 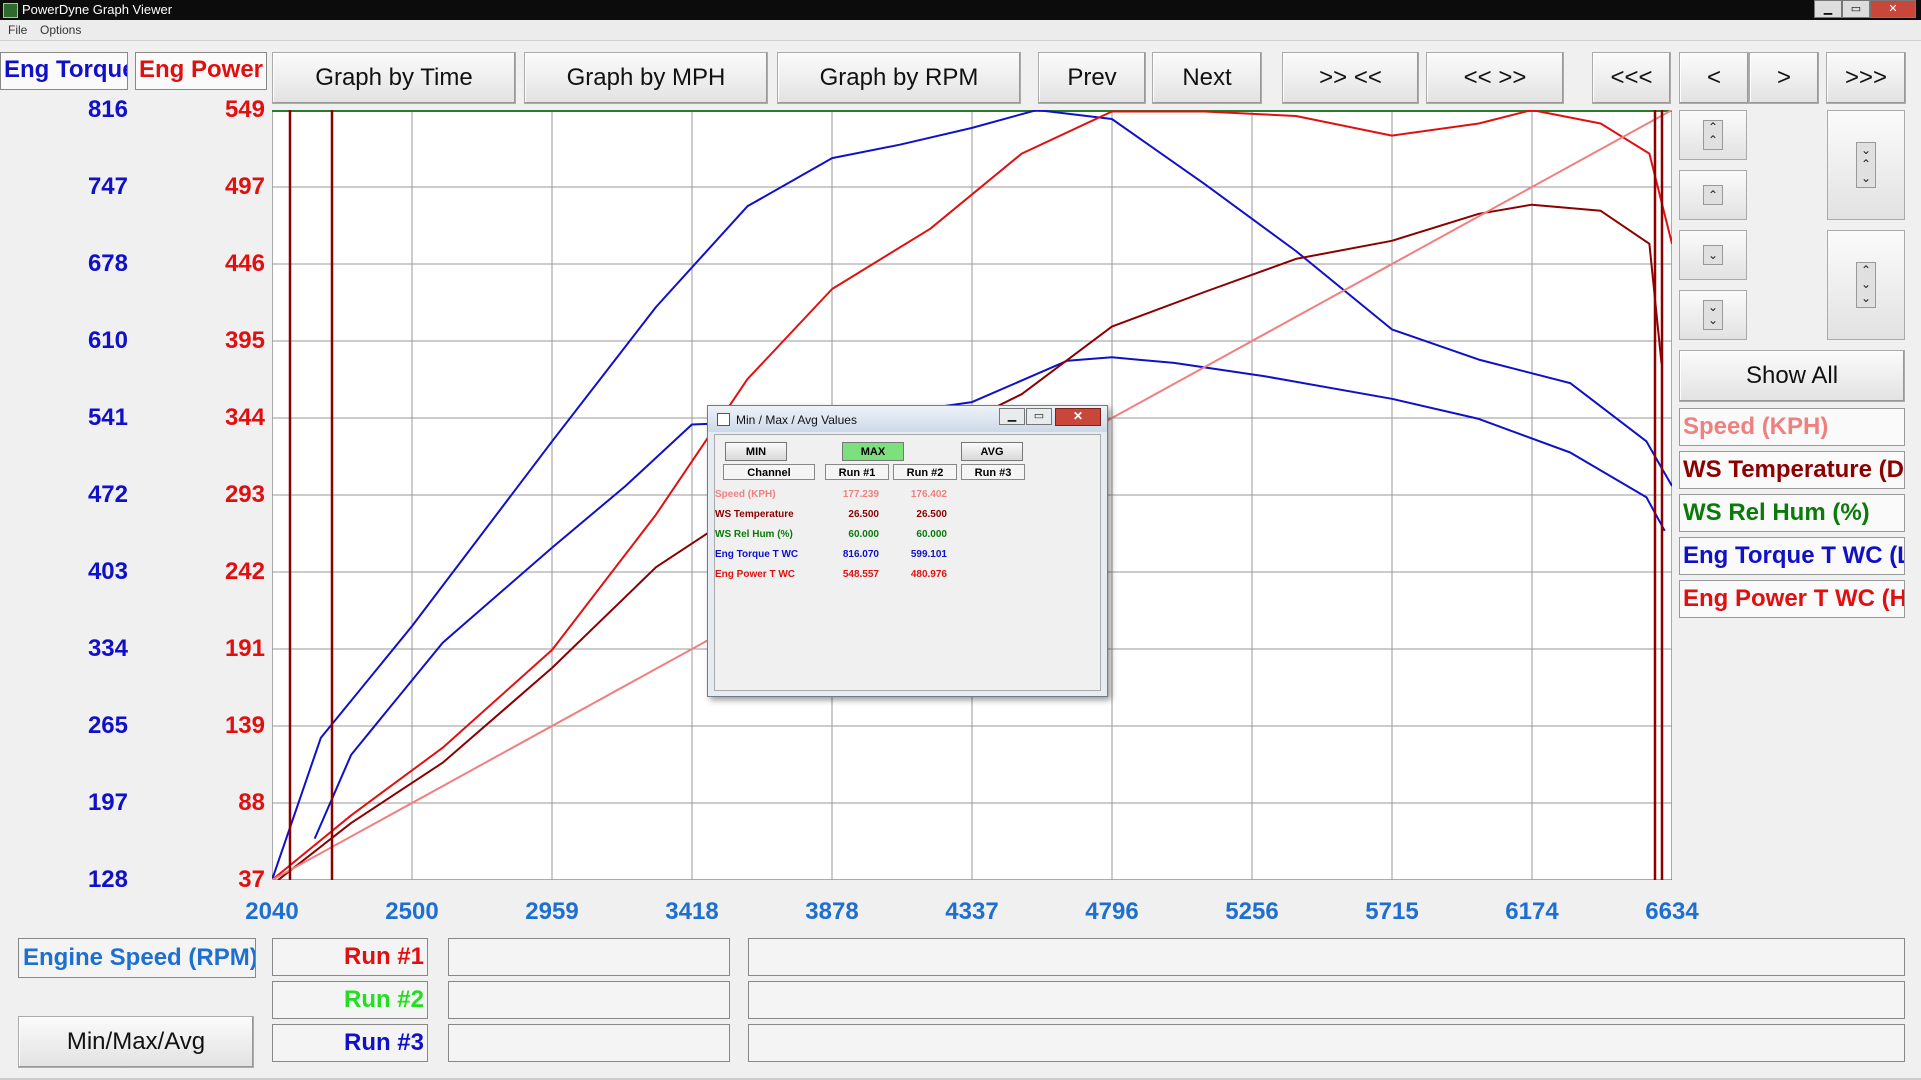 What do you see at coordinates (907, 419) in the screenshot?
I see `dialog-title-bar: Min / Max / Avg Values ▁ ▭ ✕` at bounding box center [907, 419].